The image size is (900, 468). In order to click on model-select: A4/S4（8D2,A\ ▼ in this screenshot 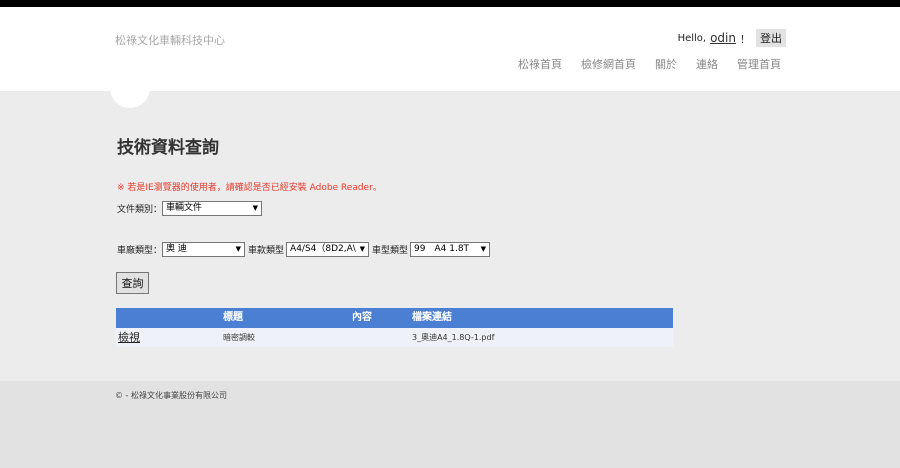, I will do `click(328, 249)`.